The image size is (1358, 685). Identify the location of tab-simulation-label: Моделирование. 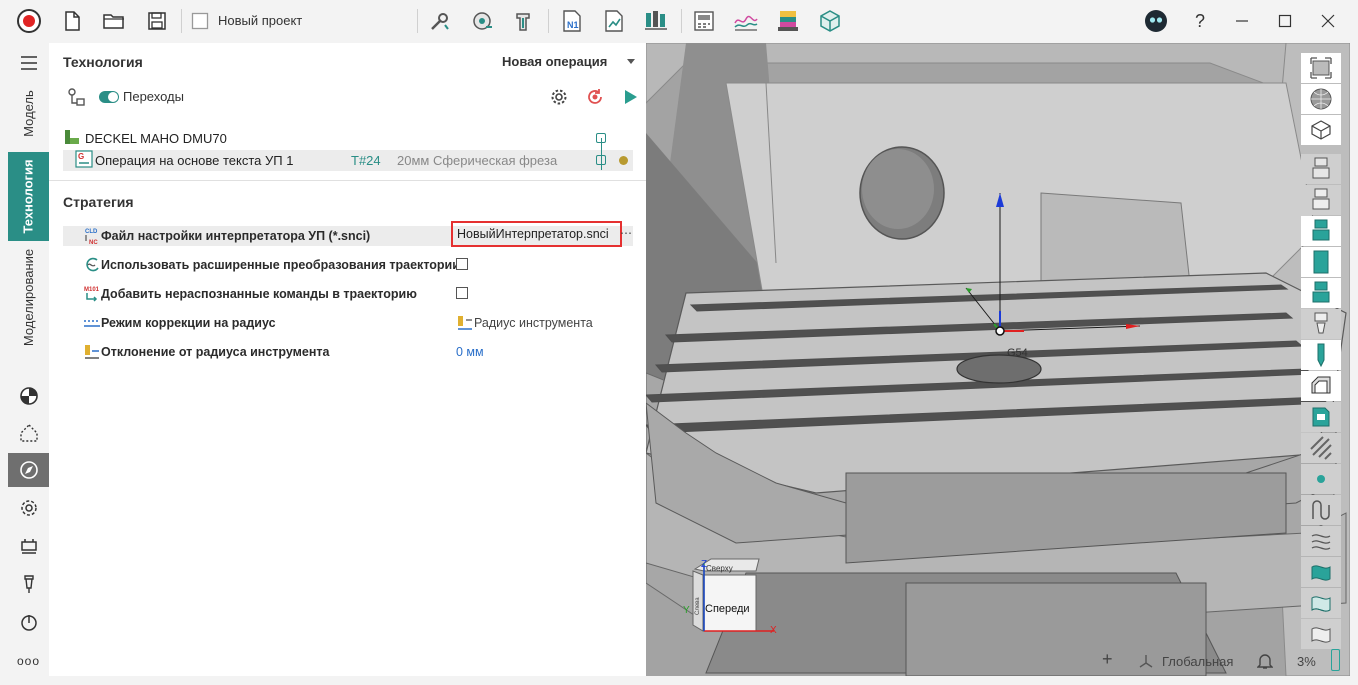
(28, 297).